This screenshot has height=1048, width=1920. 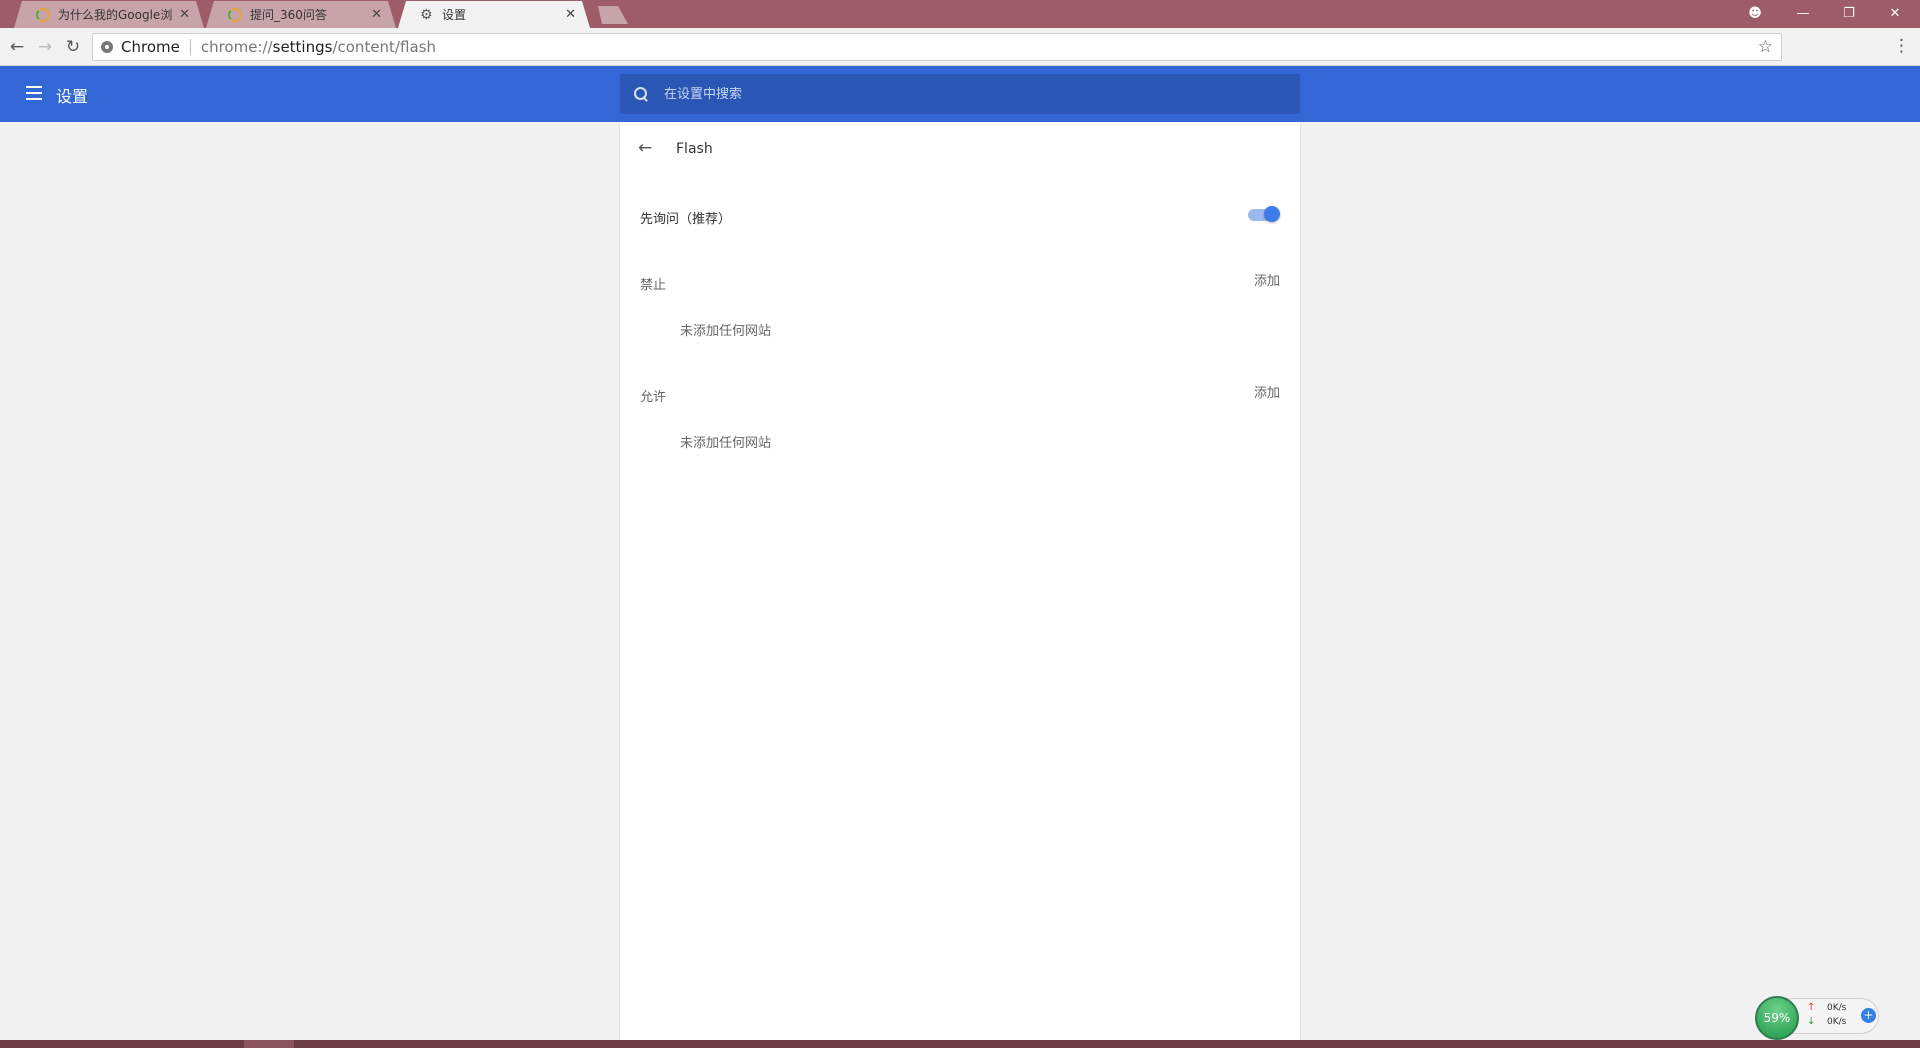 What do you see at coordinates (302, 47) in the screenshot?
I see `url-host: settings` at bounding box center [302, 47].